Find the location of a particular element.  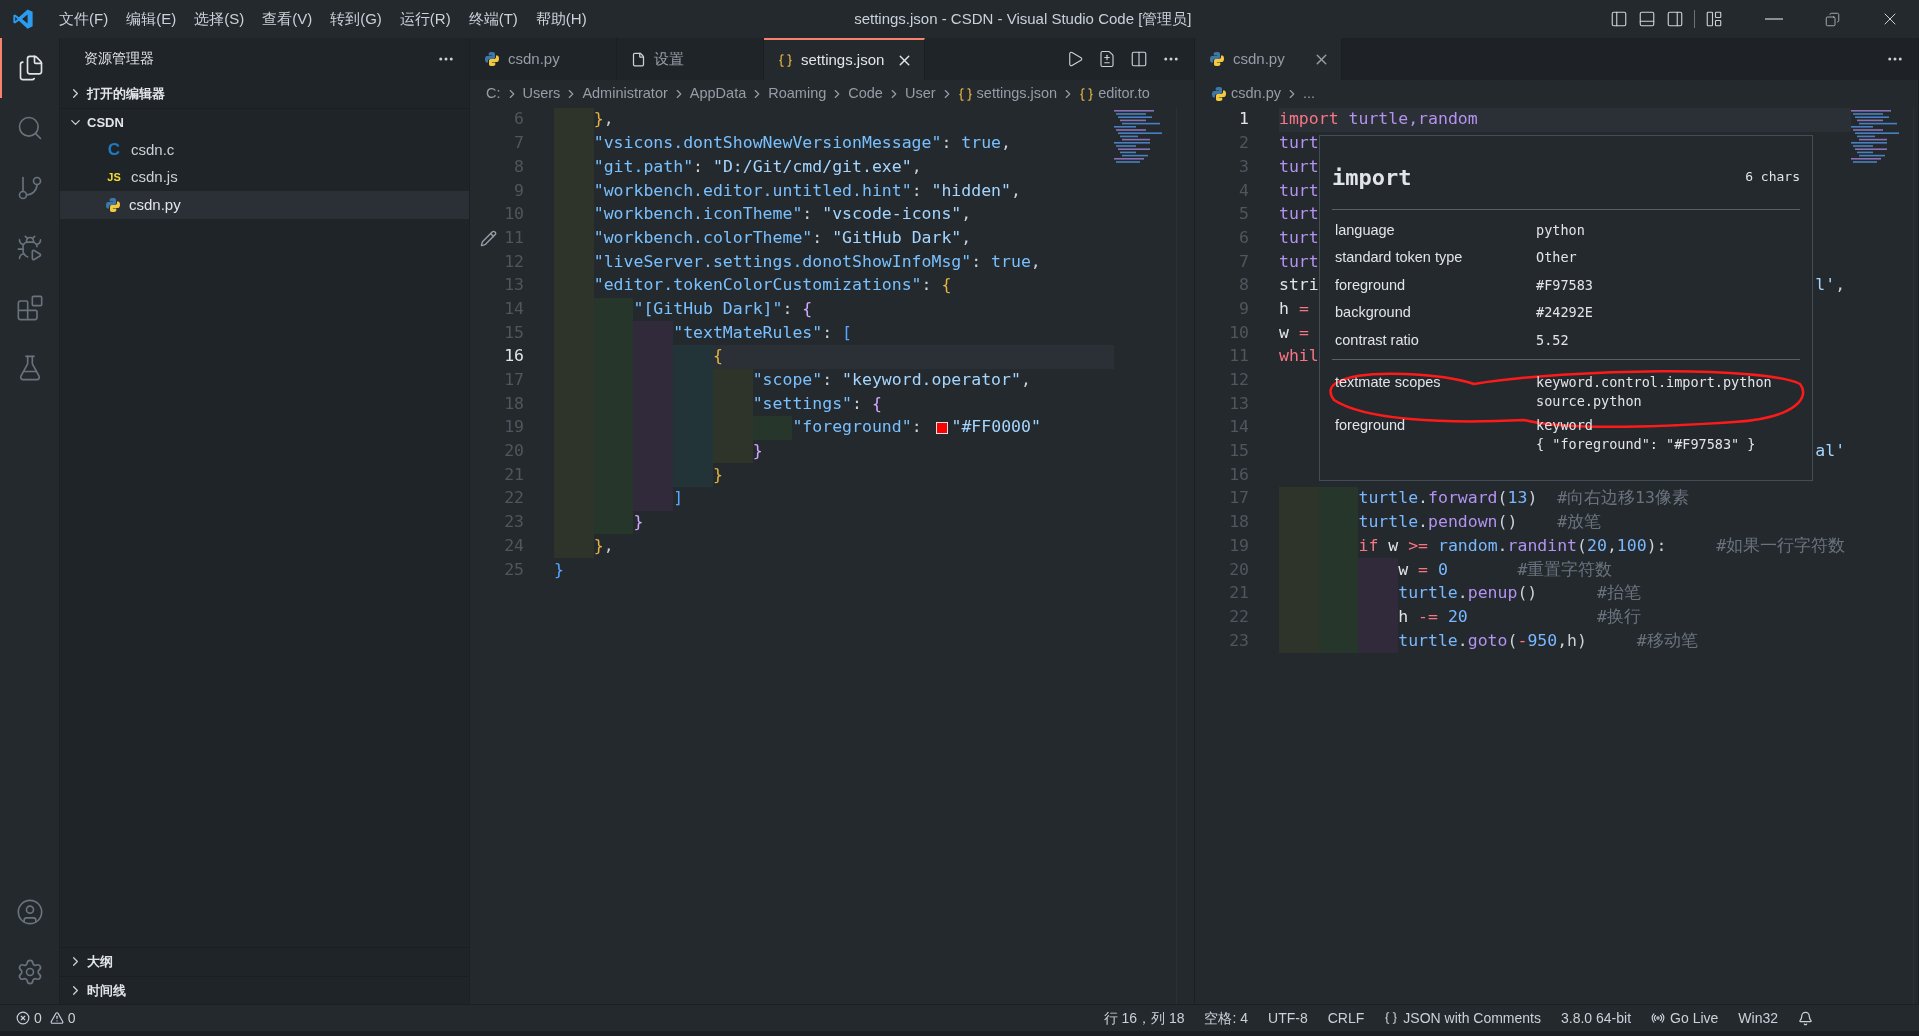

toggle-sidebar-icon is located at coordinates (1619, 19).